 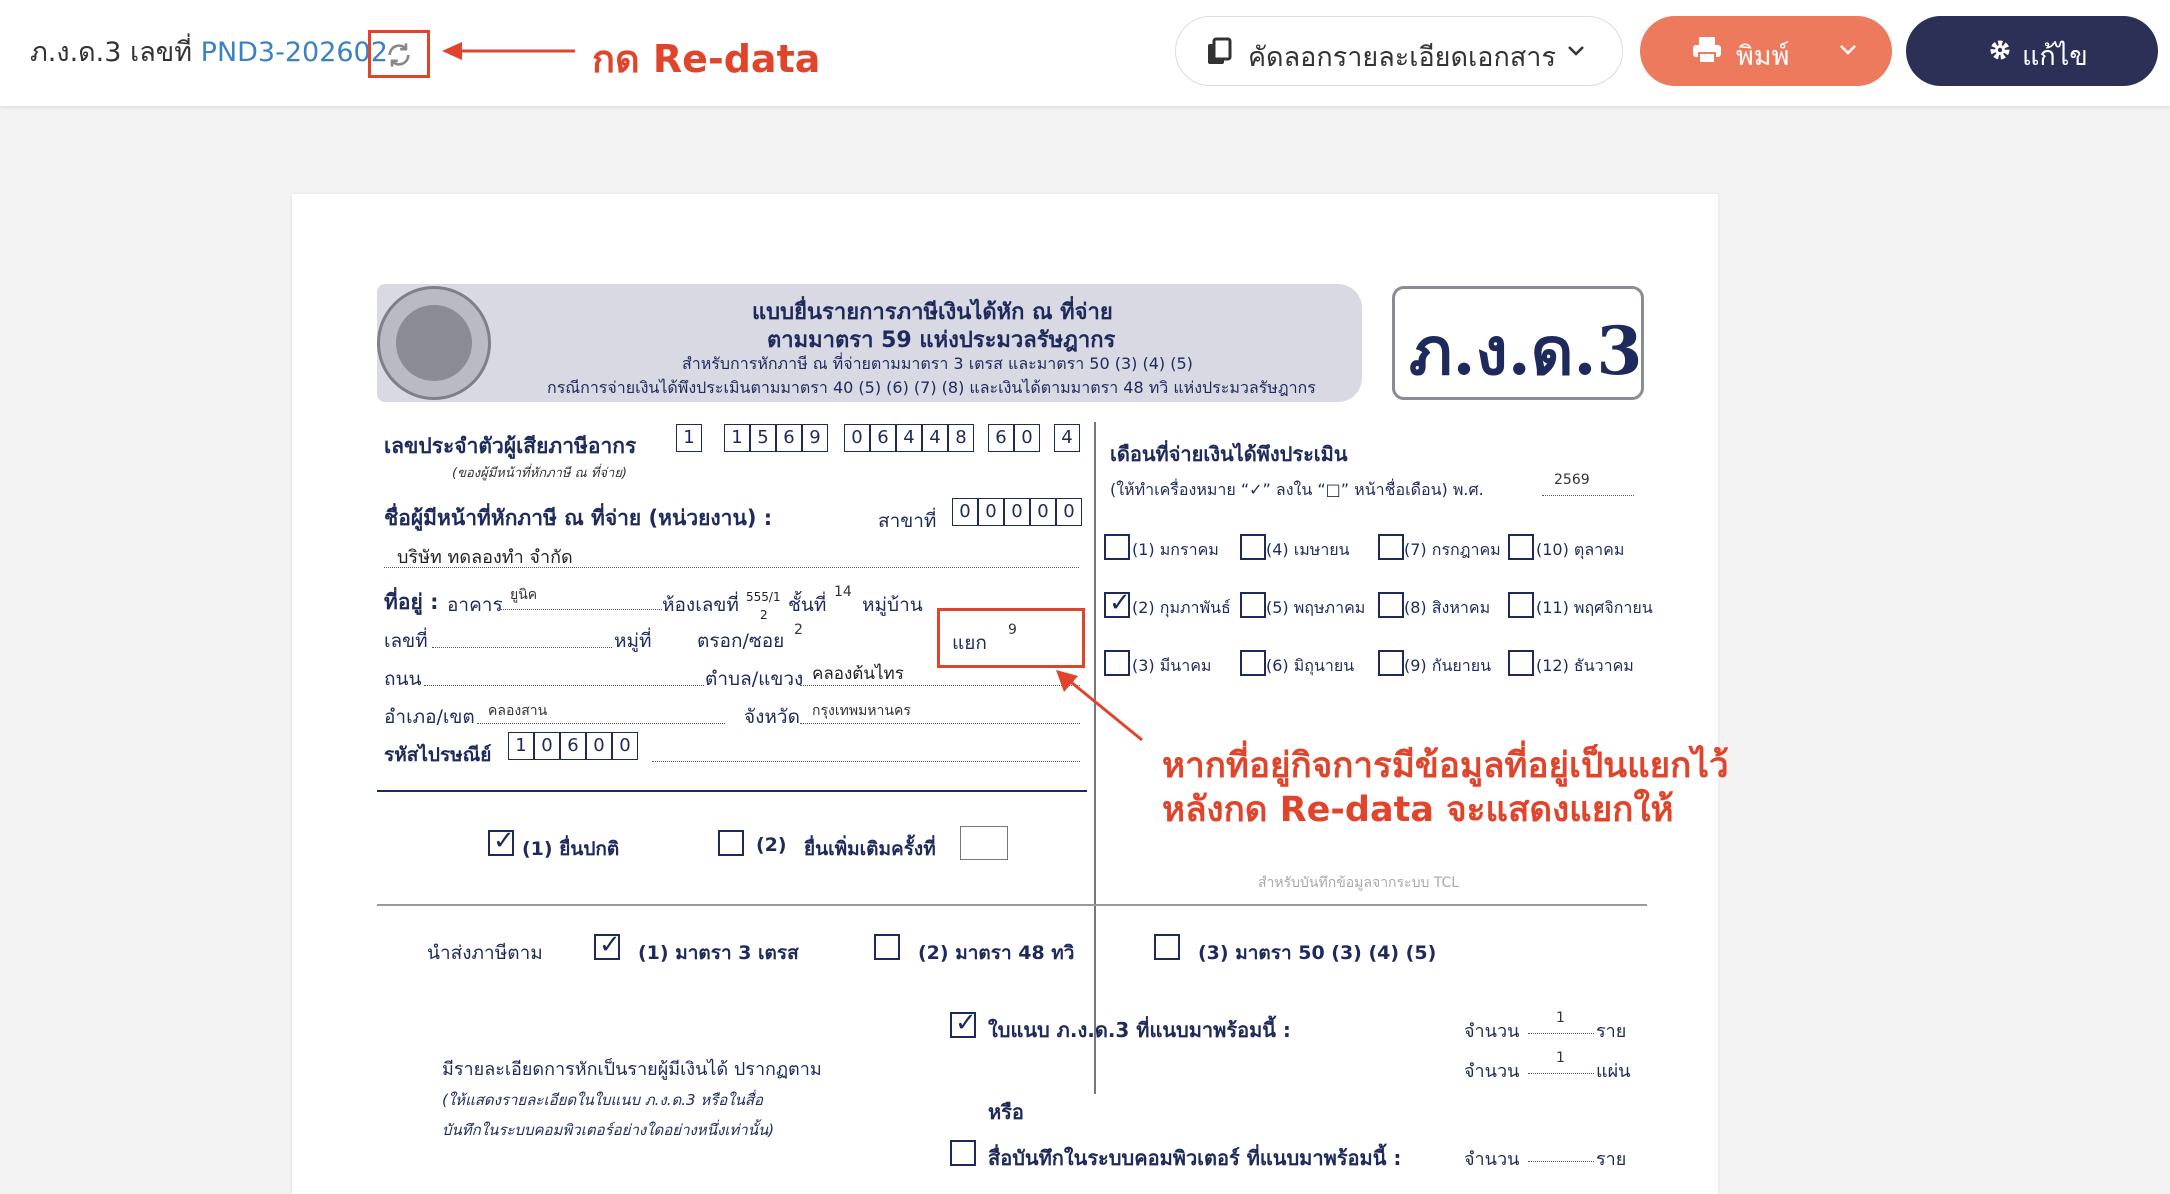 I want to click on normal-filing-checkbox: ✓, so click(x=501, y=841).